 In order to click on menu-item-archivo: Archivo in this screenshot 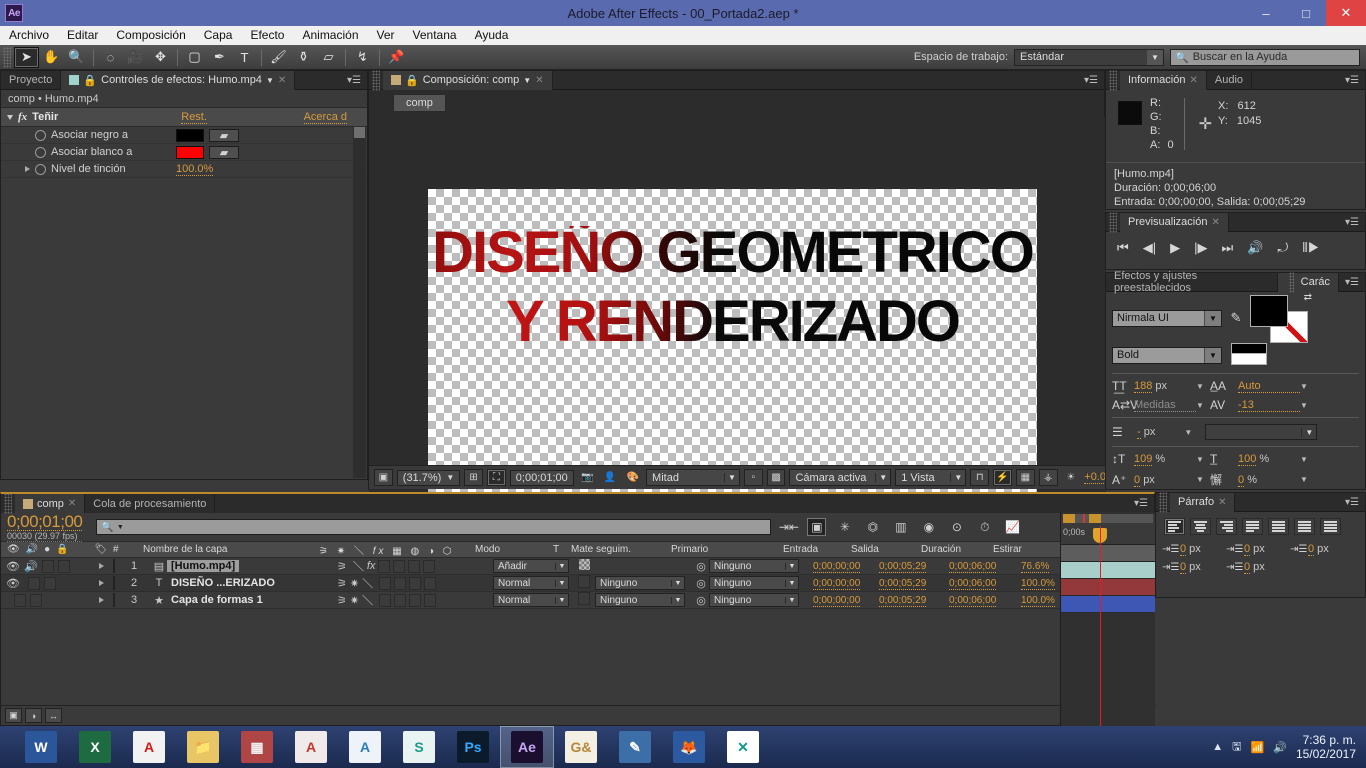, I will do `click(29, 35)`.